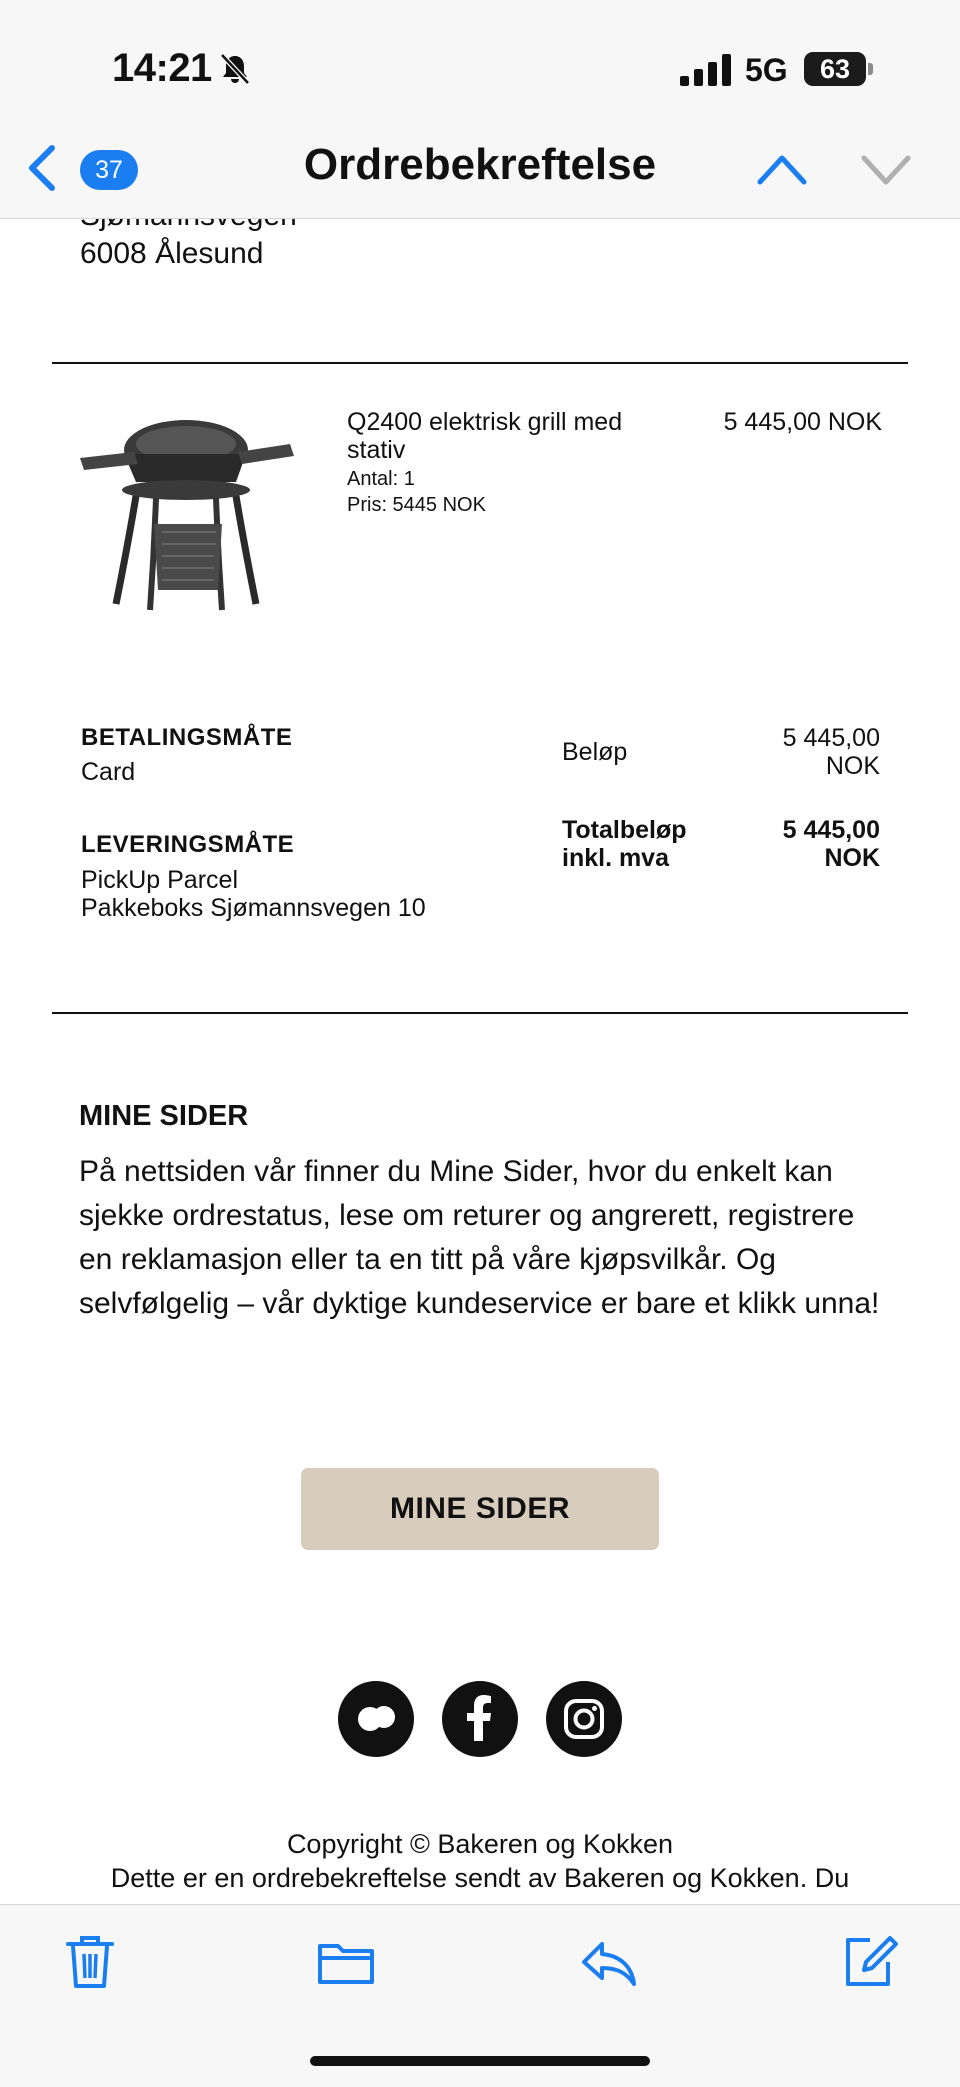 The image size is (960, 2087). What do you see at coordinates (595, 752) in the screenshot?
I see `amount-label: Beløp` at bounding box center [595, 752].